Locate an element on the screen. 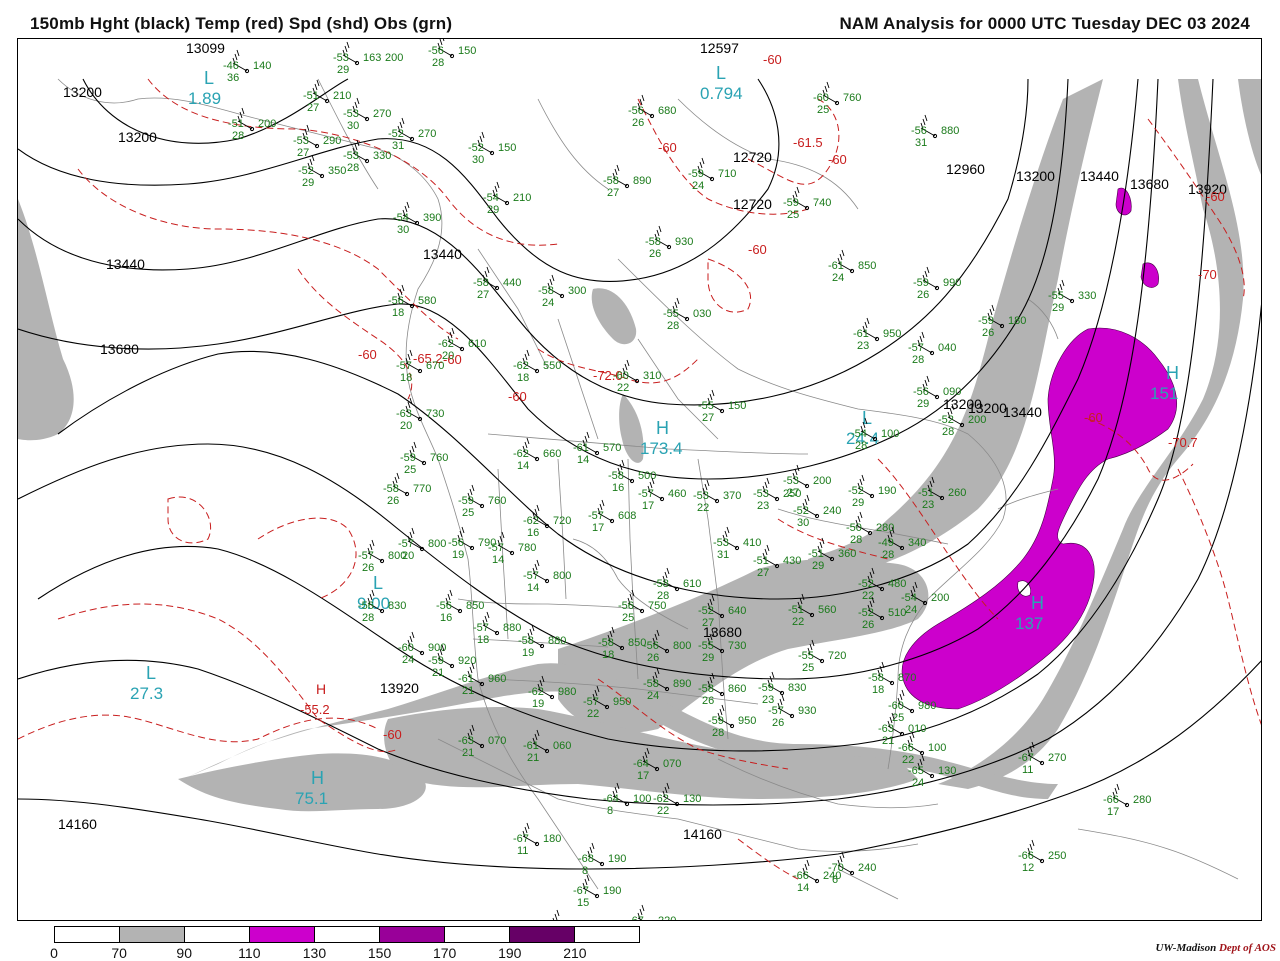  obs-height: 270 is located at coordinates (427, 134).